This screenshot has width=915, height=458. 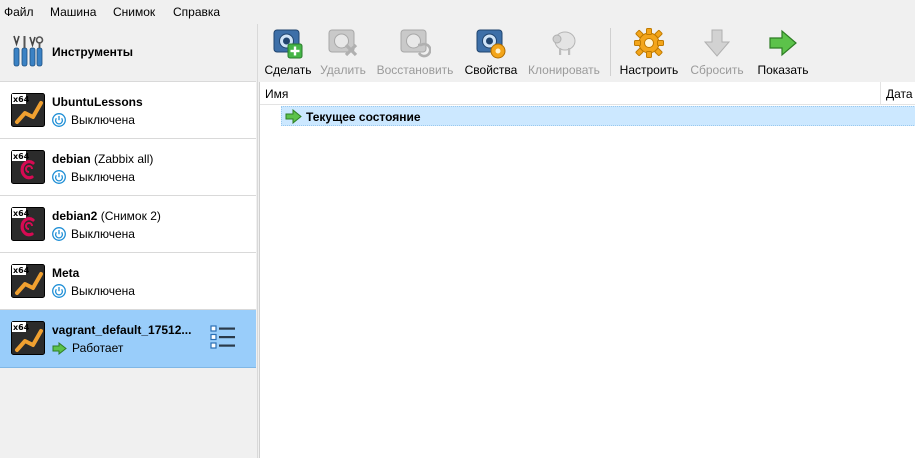 I want to click on tools-item: Инструменты, so click(x=128, y=53).